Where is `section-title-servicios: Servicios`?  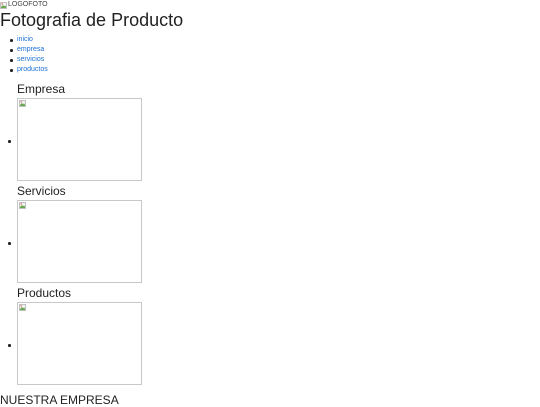
section-title-servicios: Servicios is located at coordinates (41, 191).